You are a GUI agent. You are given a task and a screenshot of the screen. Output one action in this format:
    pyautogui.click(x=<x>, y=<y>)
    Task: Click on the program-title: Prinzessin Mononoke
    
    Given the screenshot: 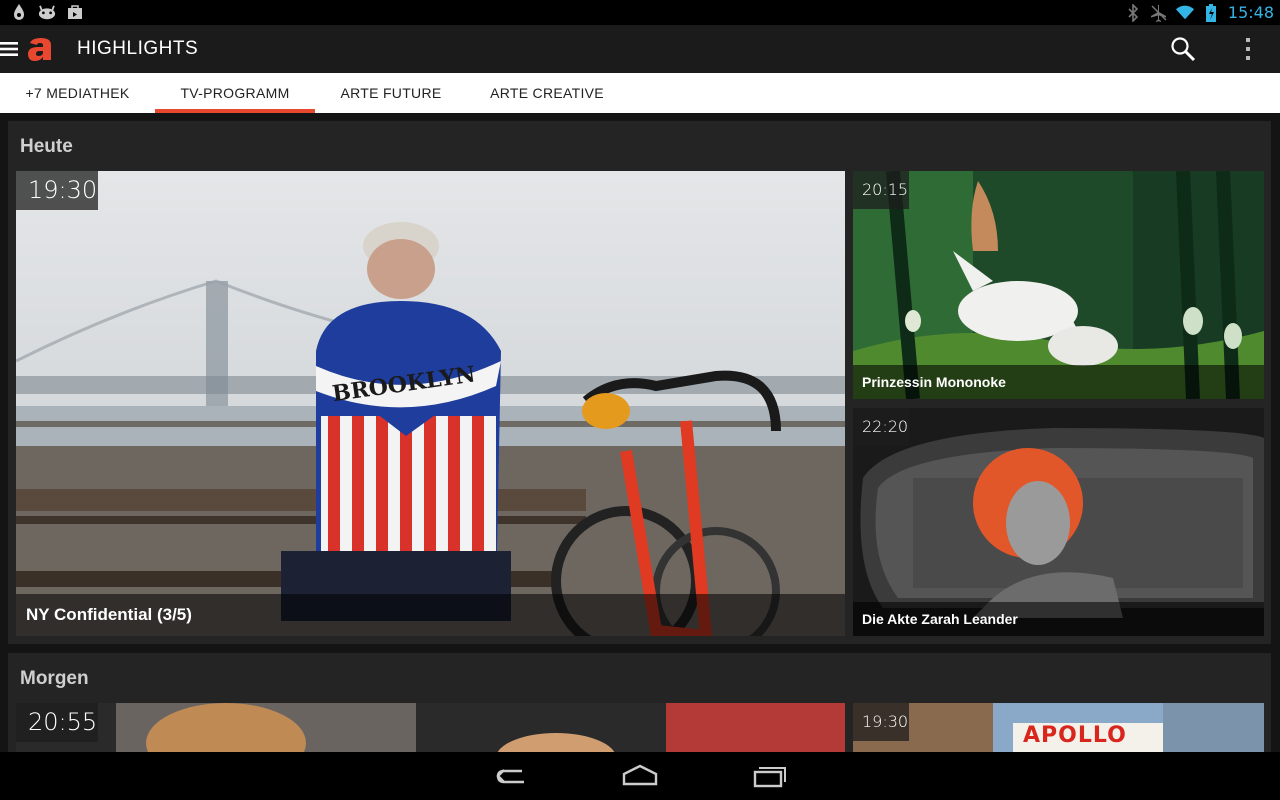 What is the action you would take?
    pyautogui.click(x=1058, y=382)
    